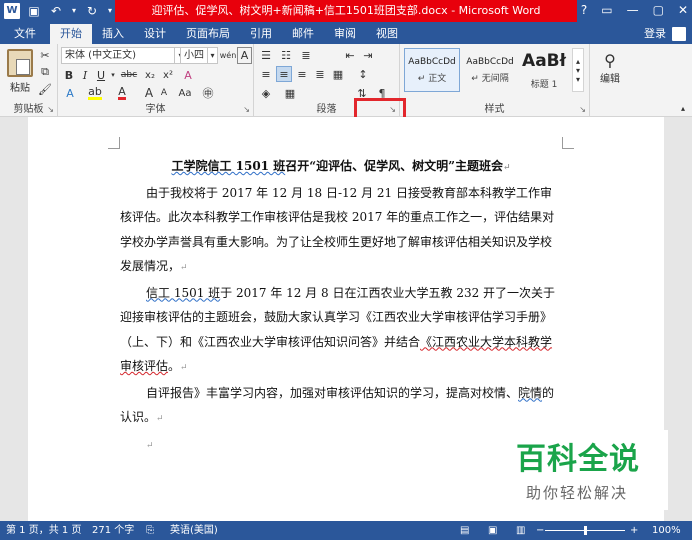  Describe the element at coordinates (658, 10) in the screenshot. I see `maximize-button: ▢` at that location.